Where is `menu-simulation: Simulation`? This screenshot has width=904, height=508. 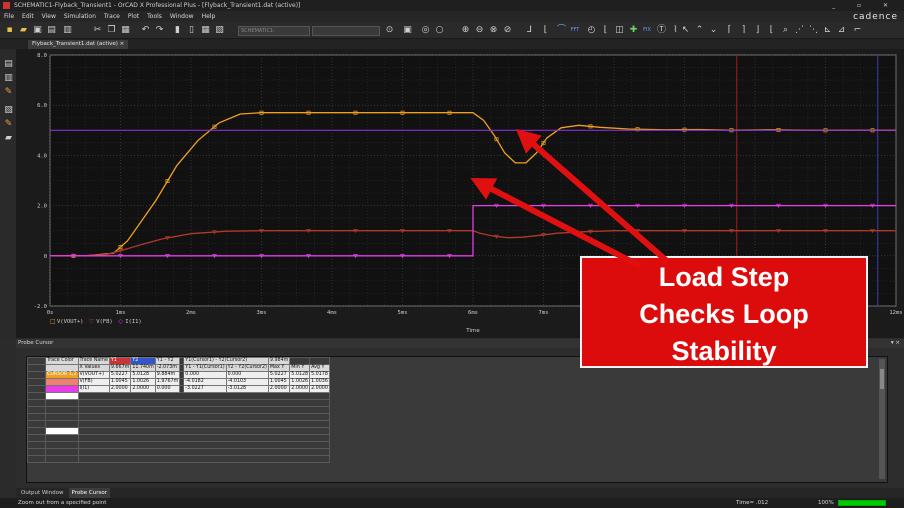 menu-simulation: Simulation is located at coordinates (80, 16).